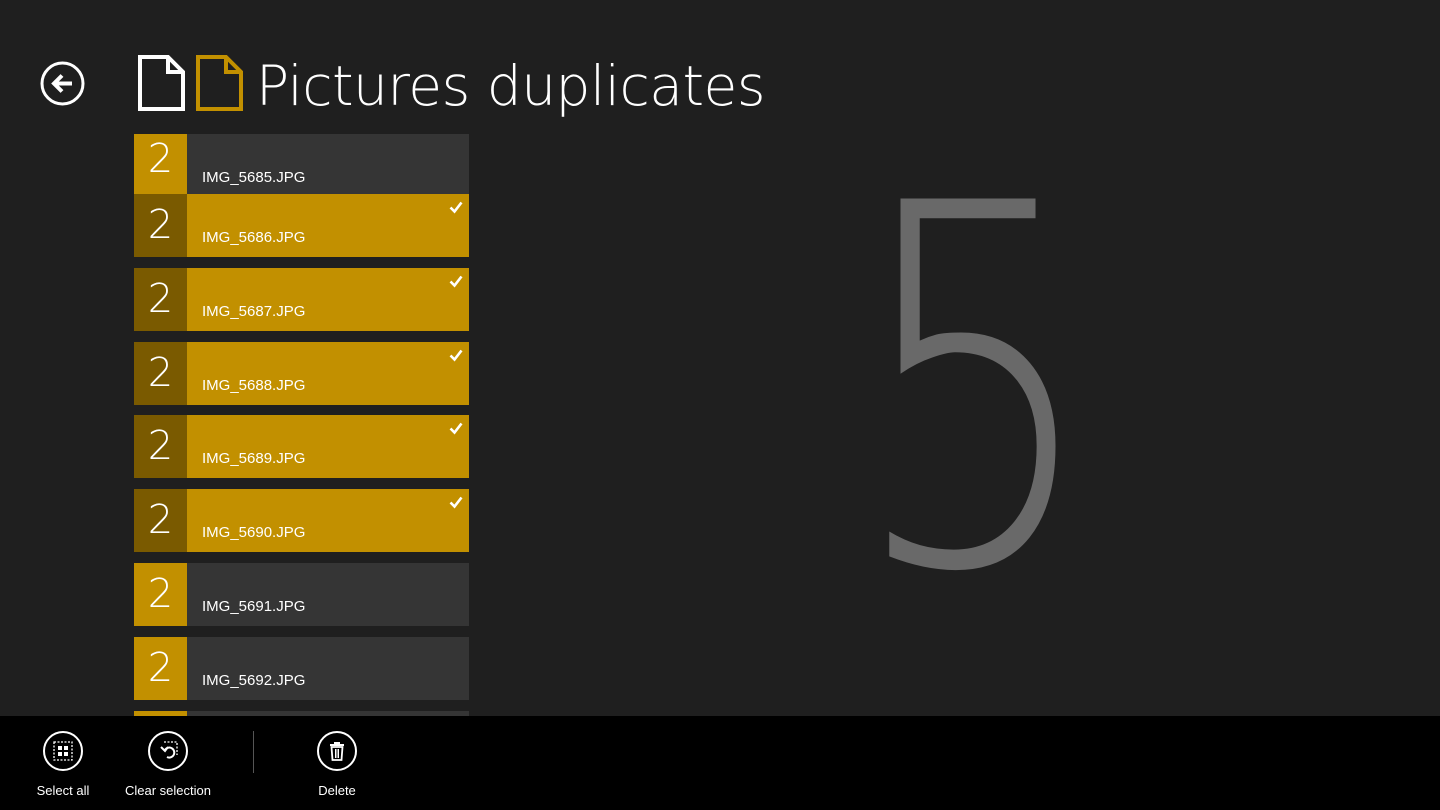 The width and height of the screenshot is (1440, 810). Describe the element at coordinates (168, 751) in the screenshot. I see `clear-selection-icon` at that location.